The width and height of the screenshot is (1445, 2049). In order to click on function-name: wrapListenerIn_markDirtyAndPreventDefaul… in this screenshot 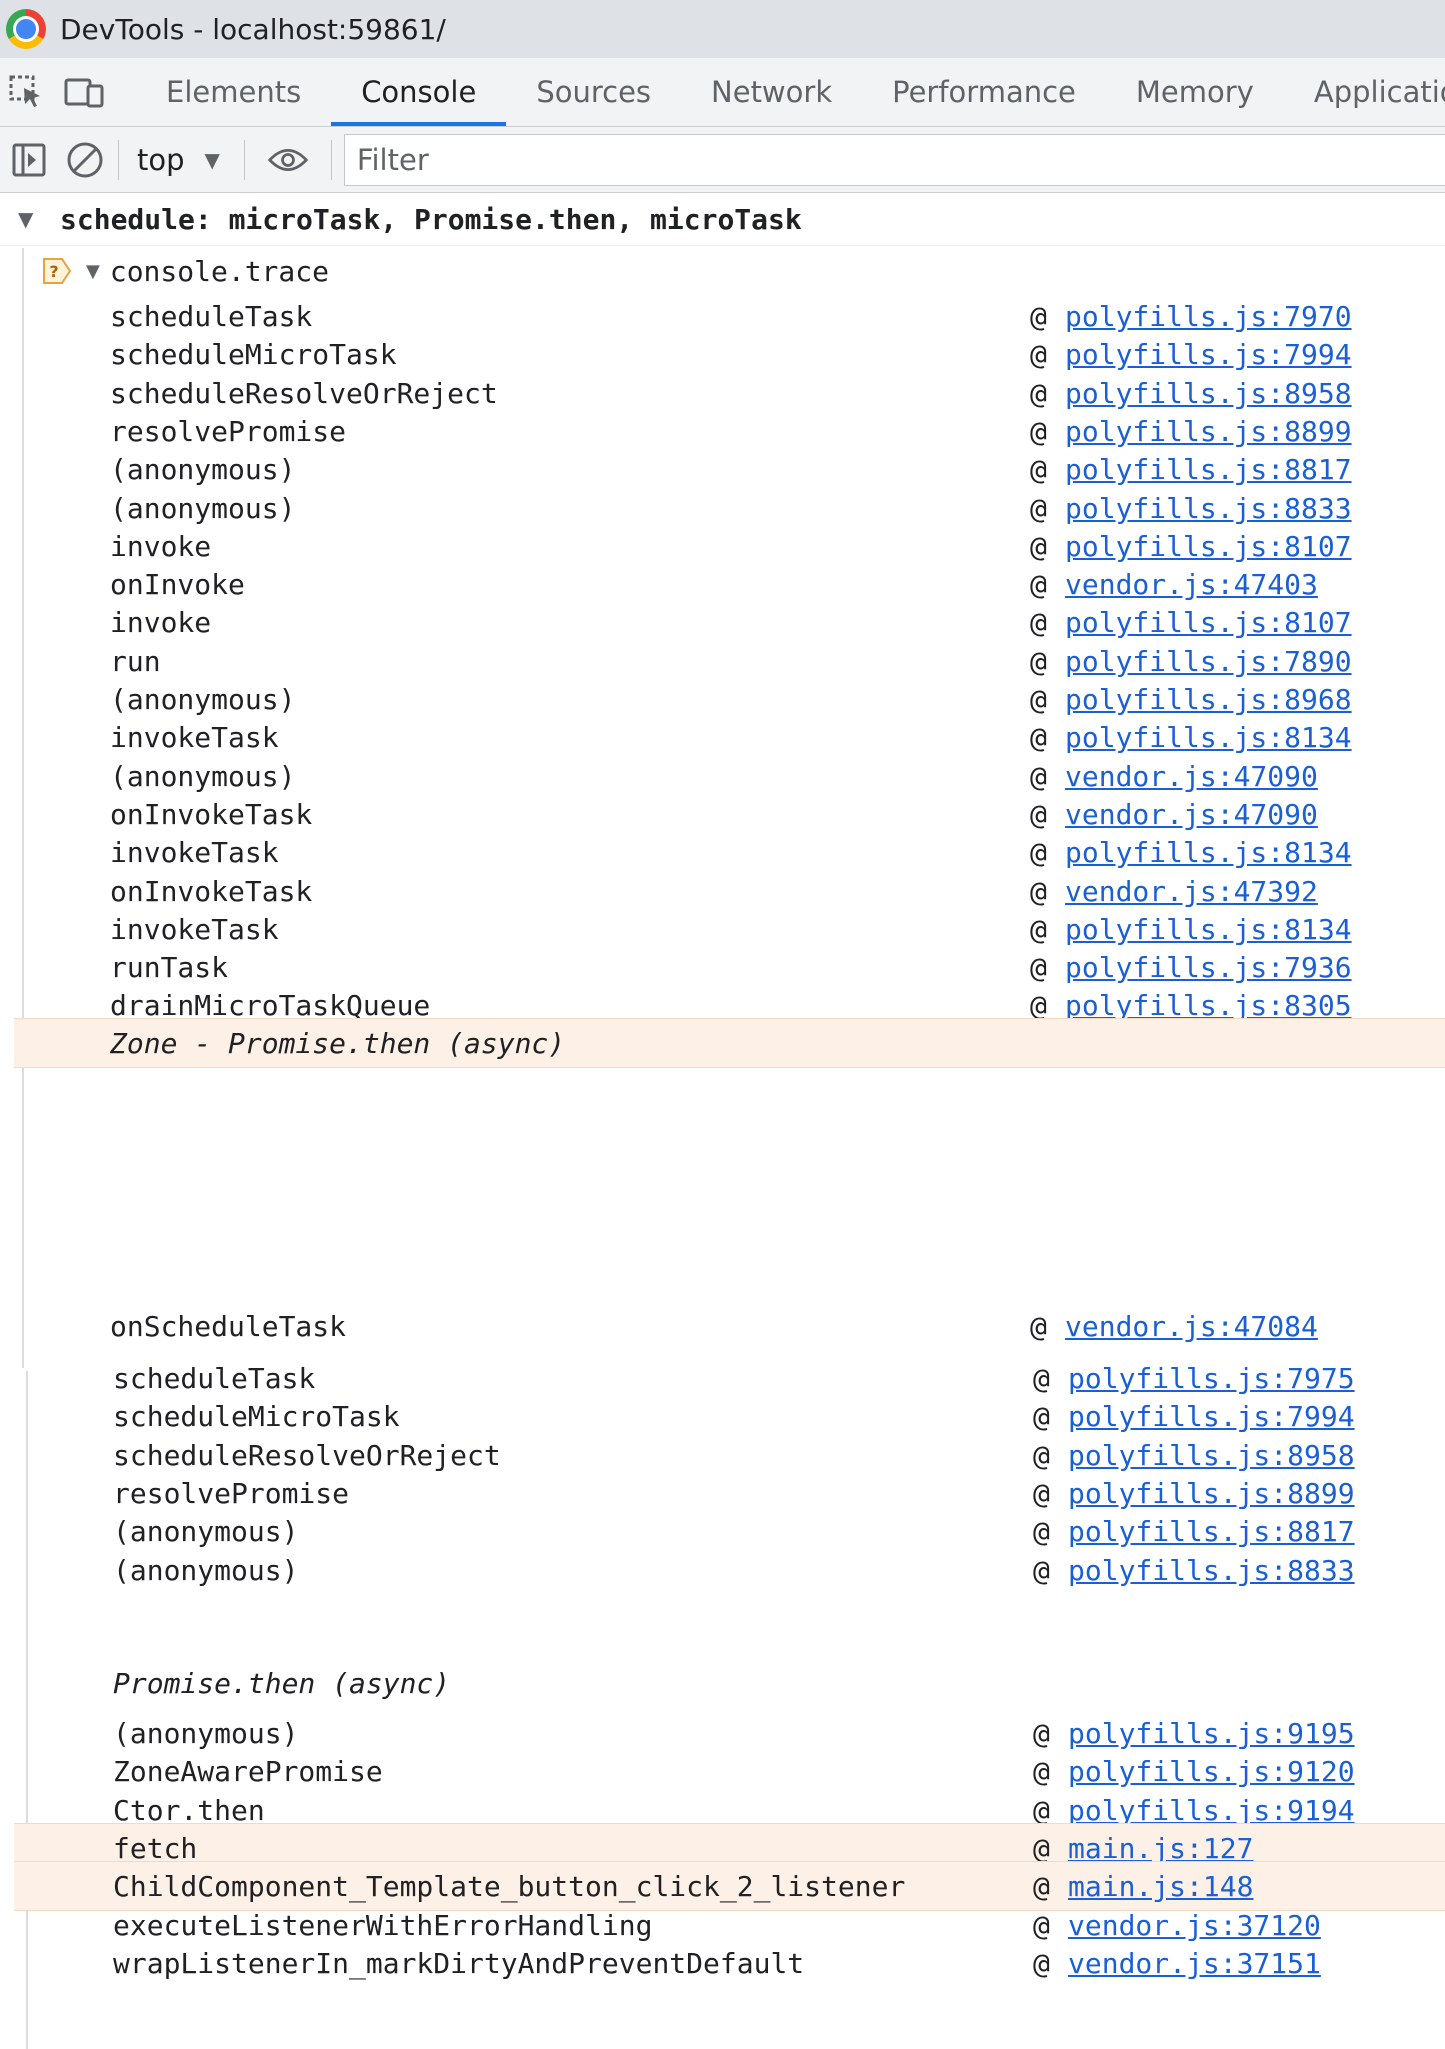, I will do `click(459, 1963)`.